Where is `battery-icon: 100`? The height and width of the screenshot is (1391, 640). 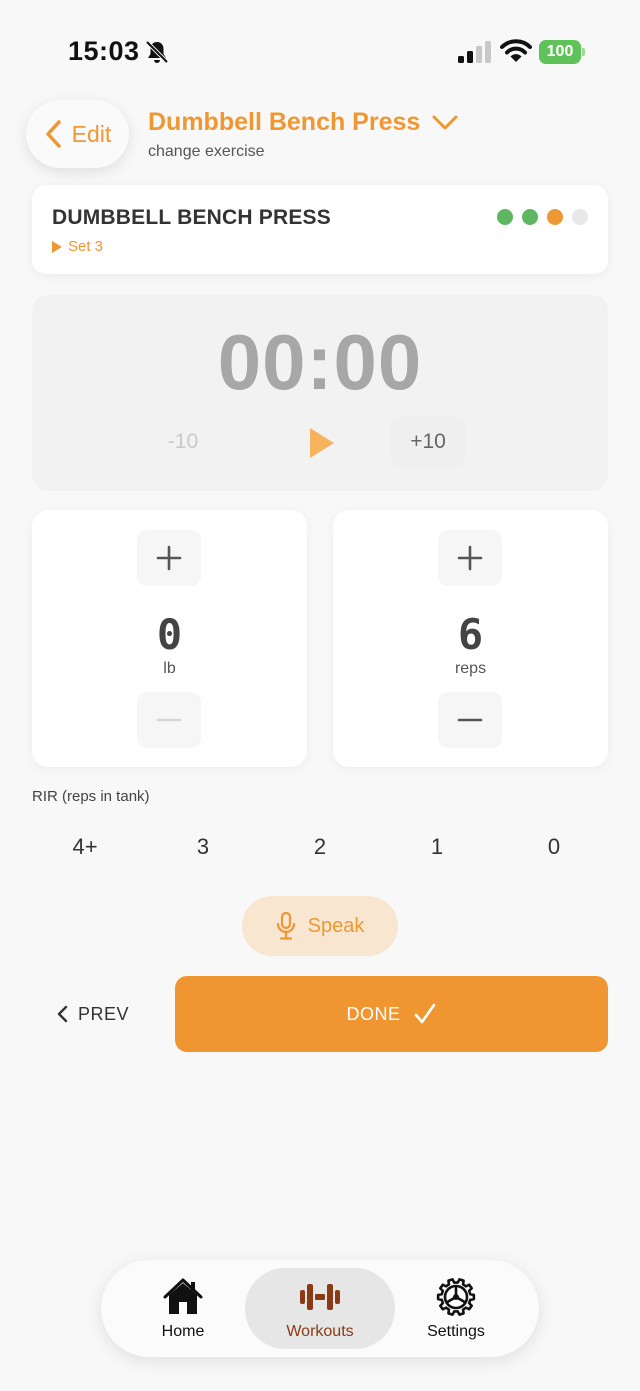
battery-icon: 100 is located at coordinates (562, 52).